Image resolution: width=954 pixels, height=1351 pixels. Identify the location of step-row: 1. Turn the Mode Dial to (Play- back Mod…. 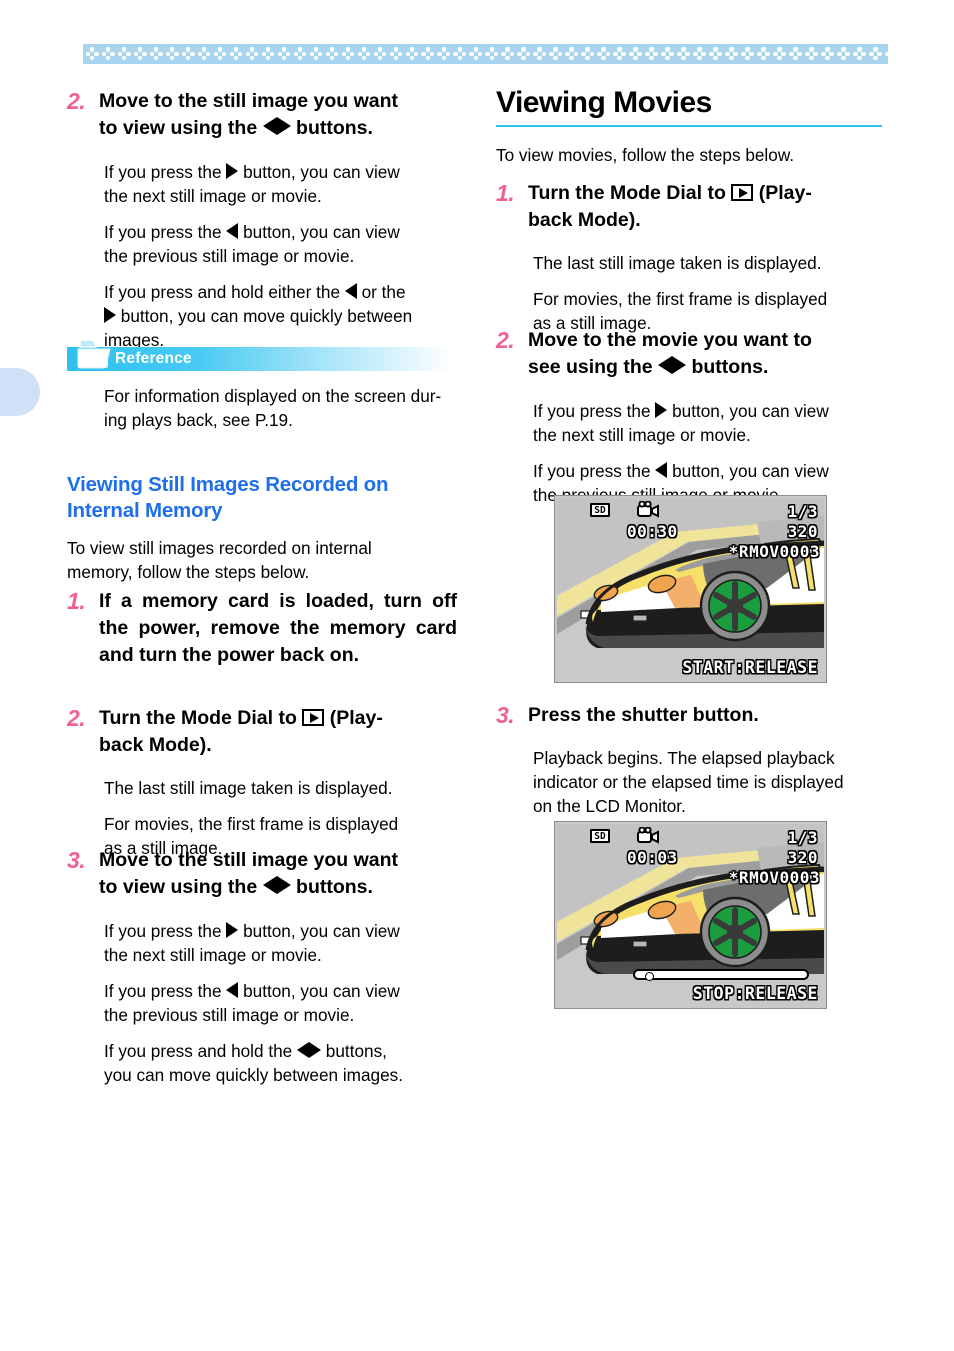
(691, 207).